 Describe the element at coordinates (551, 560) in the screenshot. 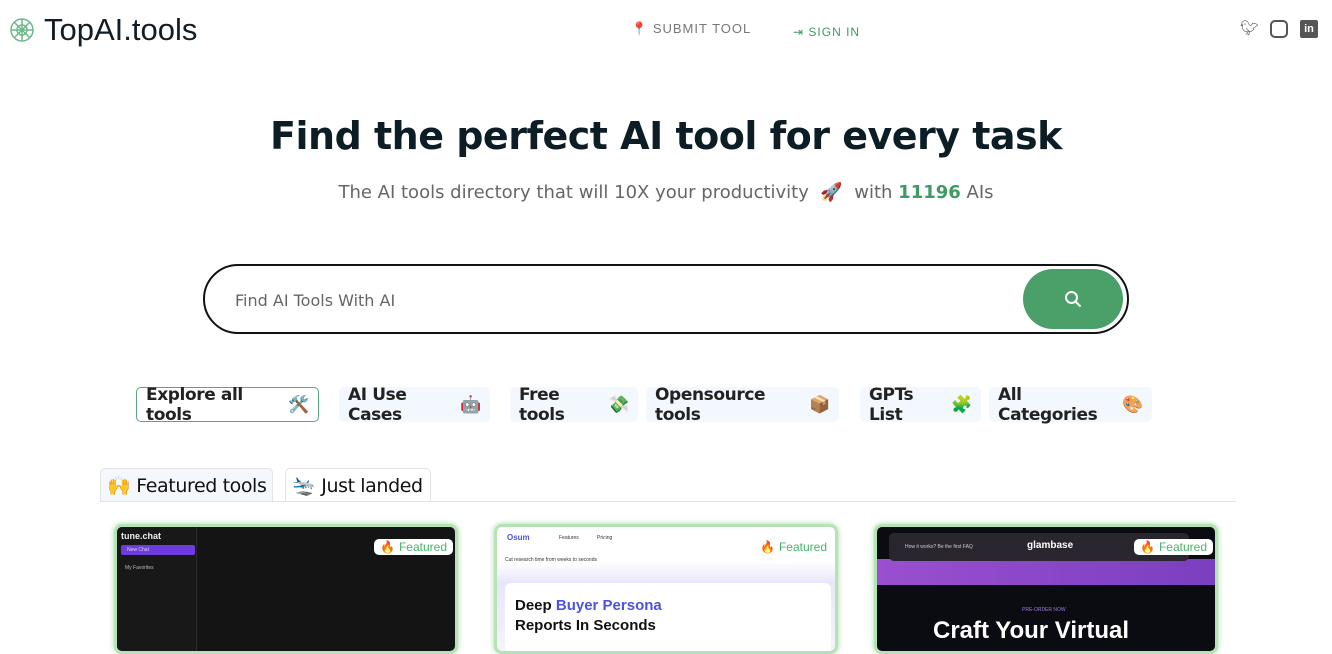

I see `card-tagline: Cut research time from weeks to seconds` at that location.